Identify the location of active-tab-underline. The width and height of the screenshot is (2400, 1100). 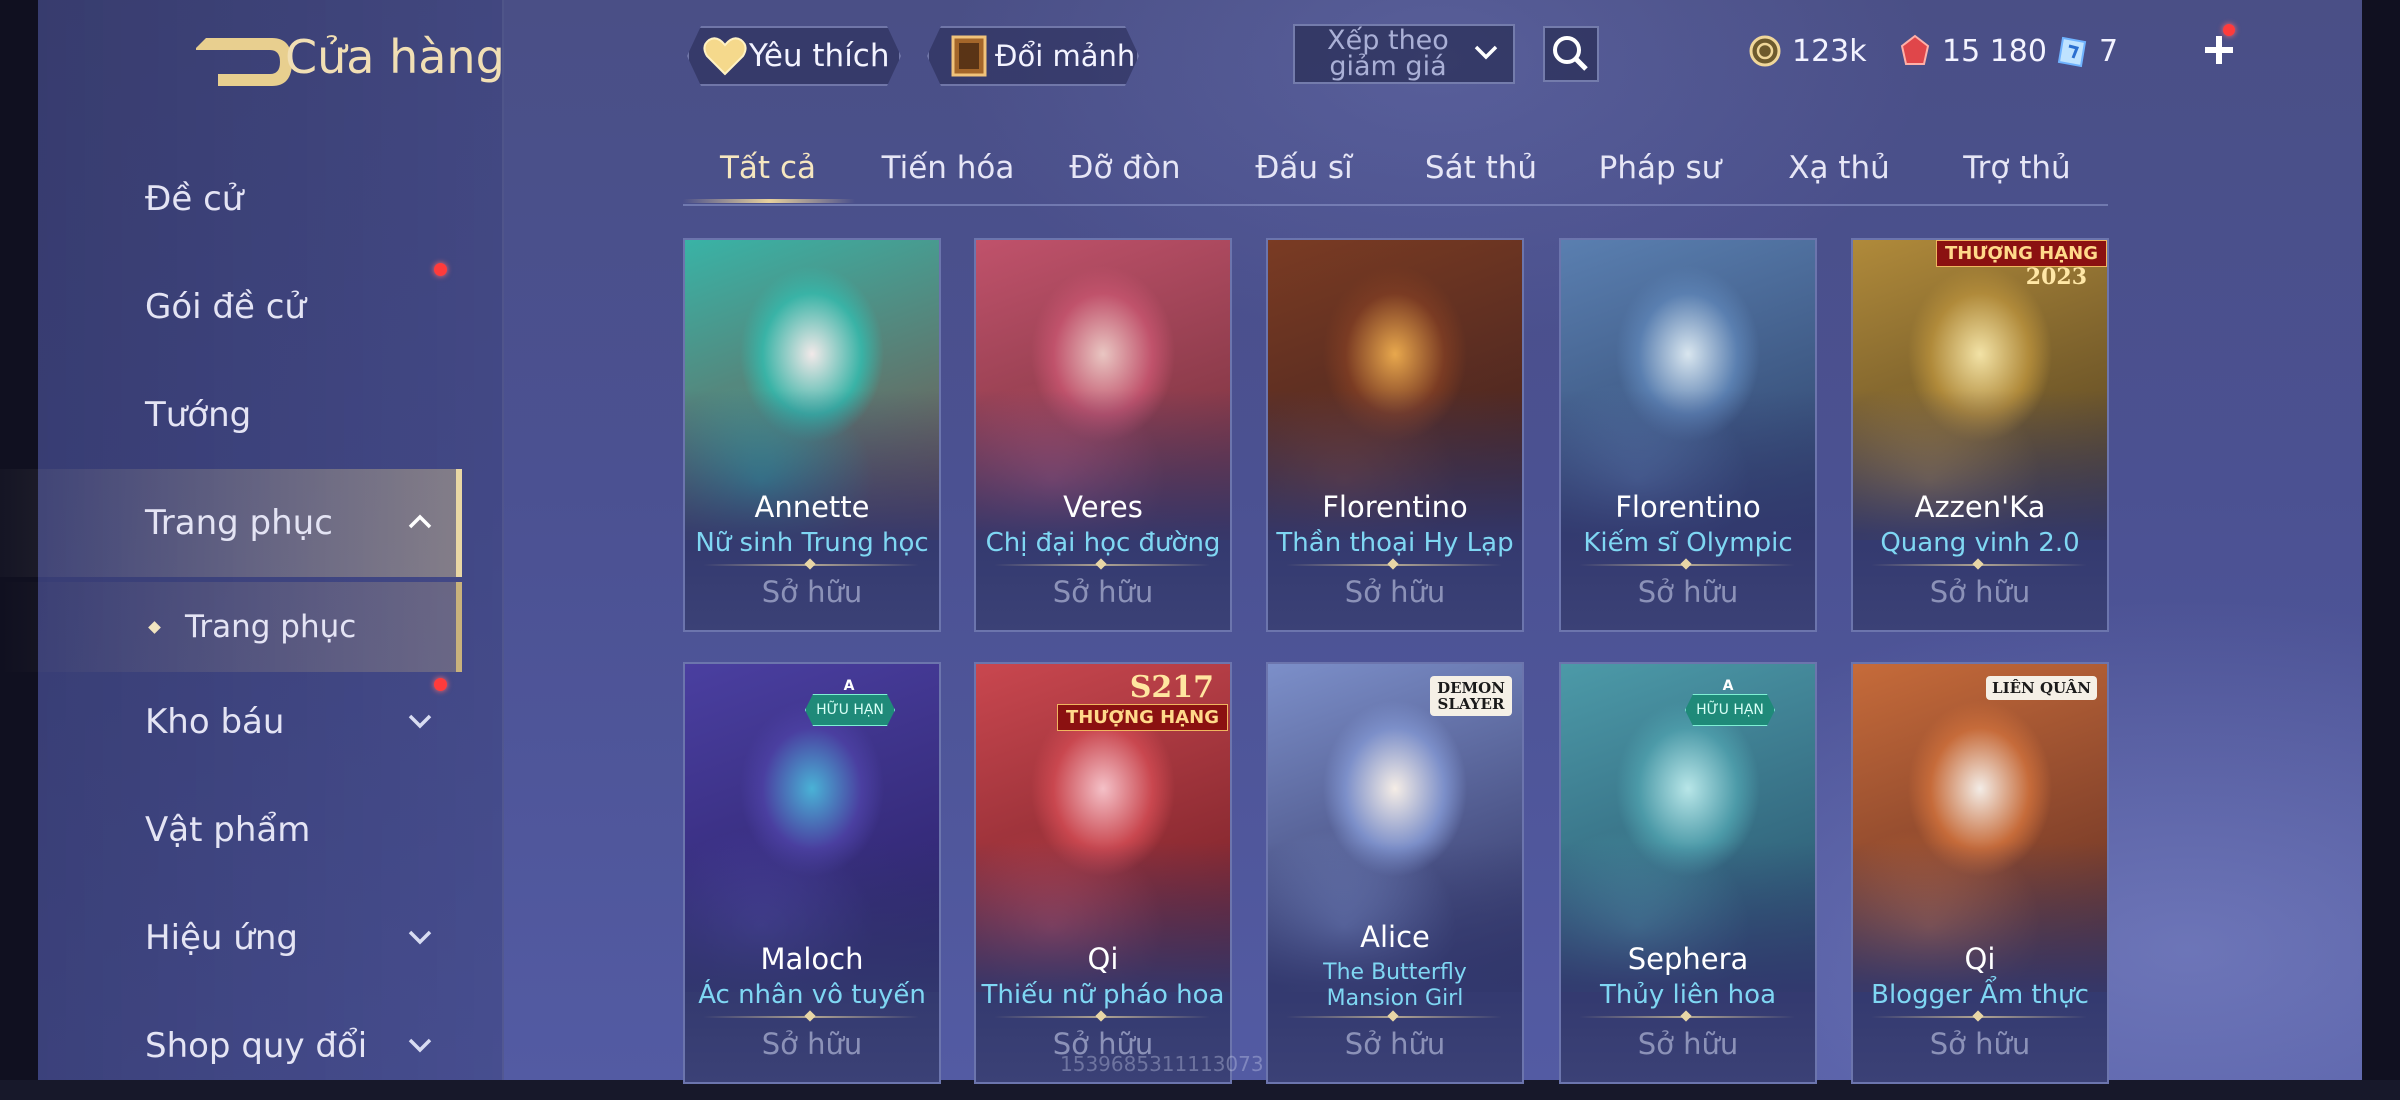
(769, 201).